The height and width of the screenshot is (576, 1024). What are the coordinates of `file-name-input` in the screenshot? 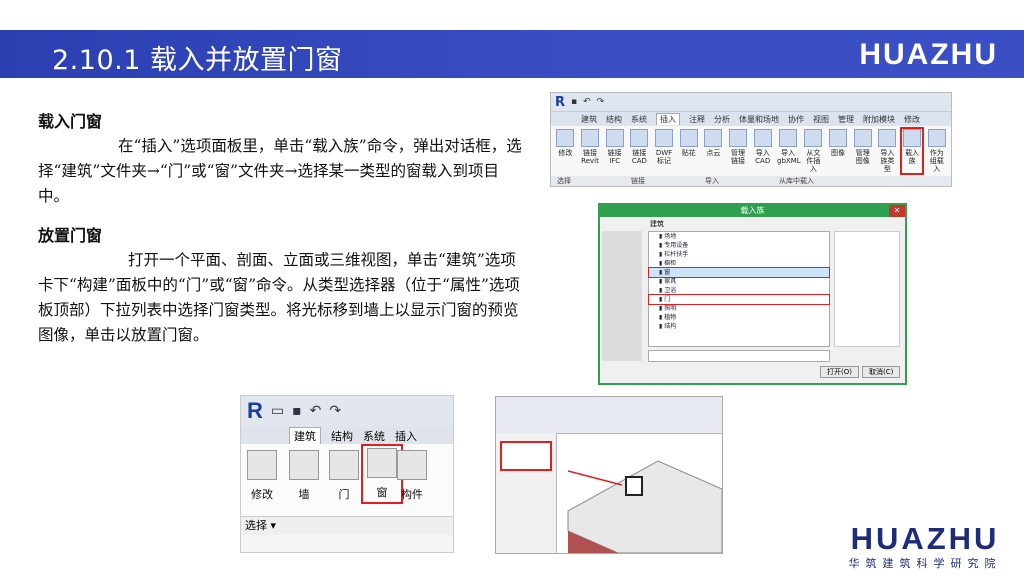 It's located at (739, 356).